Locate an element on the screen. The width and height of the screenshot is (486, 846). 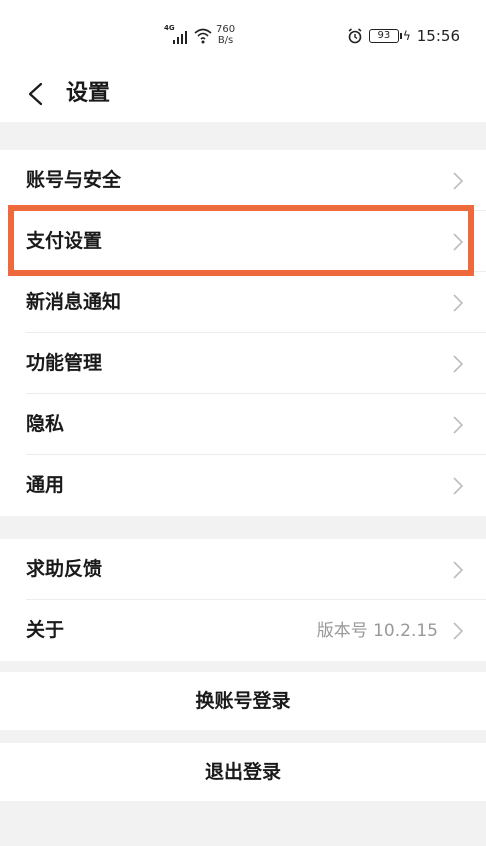
settings-item-notifications: 新消息通知 is located at coordinates (243, 302).